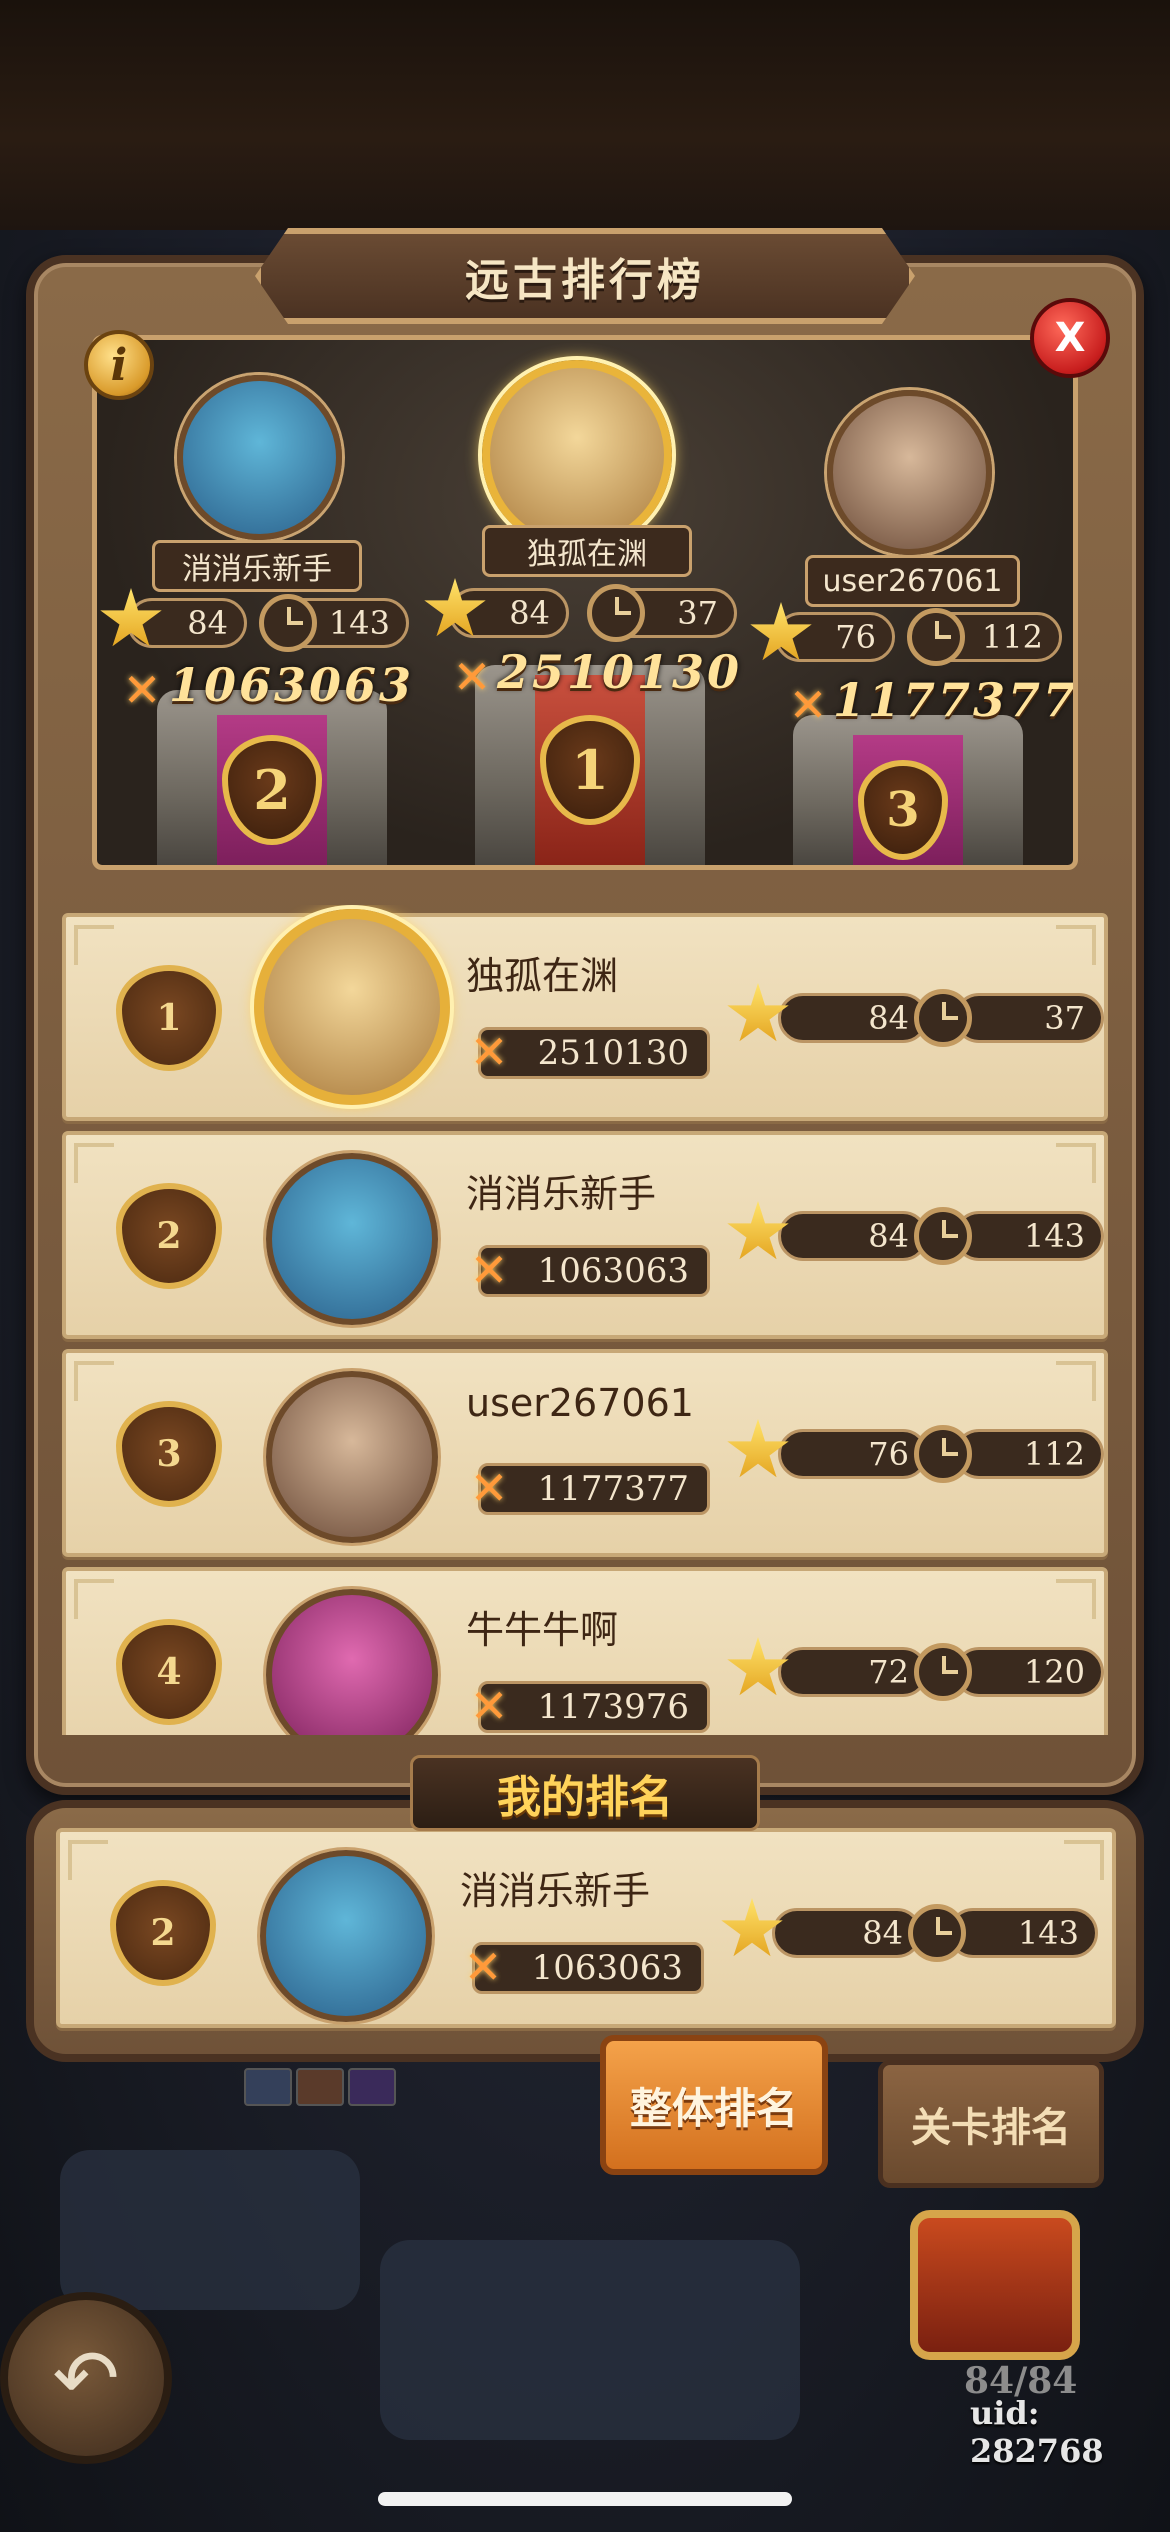 Image resolution: width=1170 pixels, height=2532 pixels. What do you see at coordinates (292, 685) in the screenshot?
I see `podium-score-2: 1063063` at bounding box center [292, 685].